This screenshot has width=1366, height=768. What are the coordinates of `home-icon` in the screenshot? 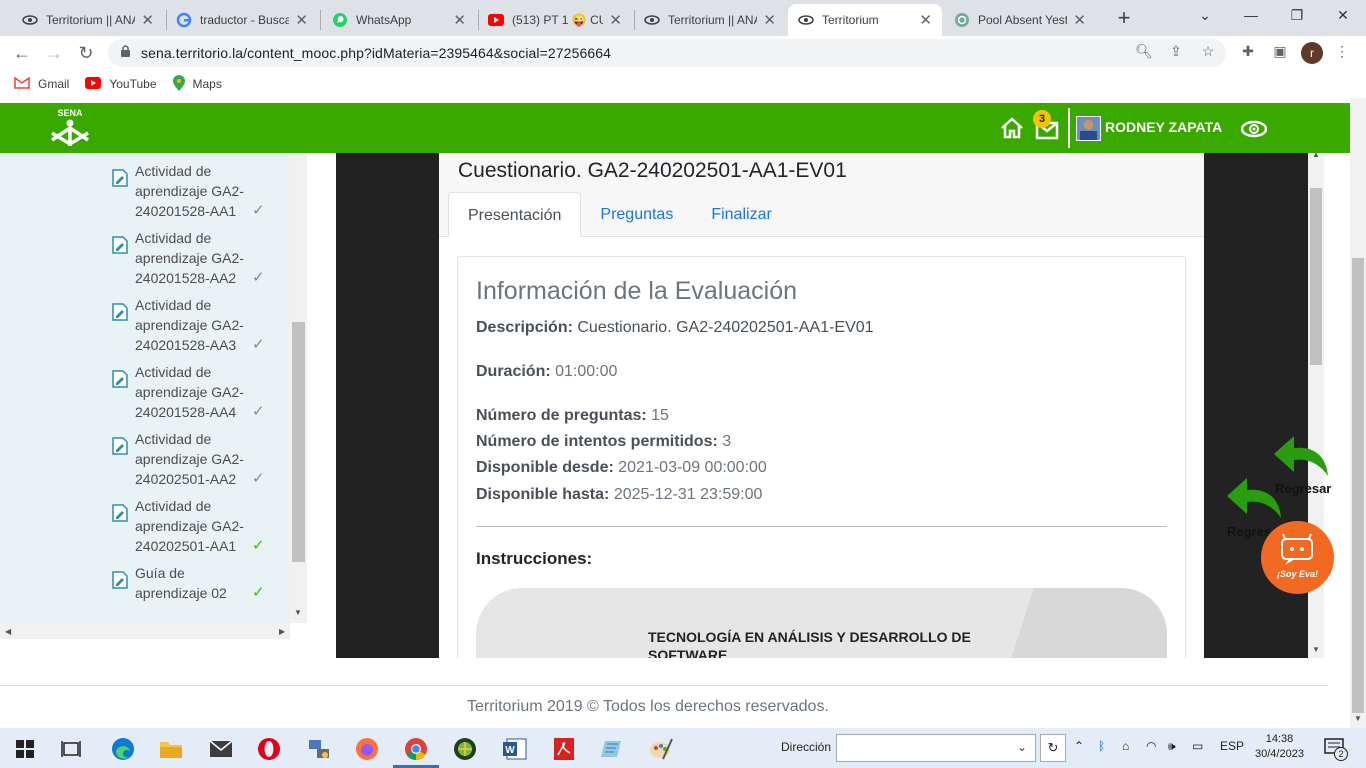 It's located at (1012, 129).